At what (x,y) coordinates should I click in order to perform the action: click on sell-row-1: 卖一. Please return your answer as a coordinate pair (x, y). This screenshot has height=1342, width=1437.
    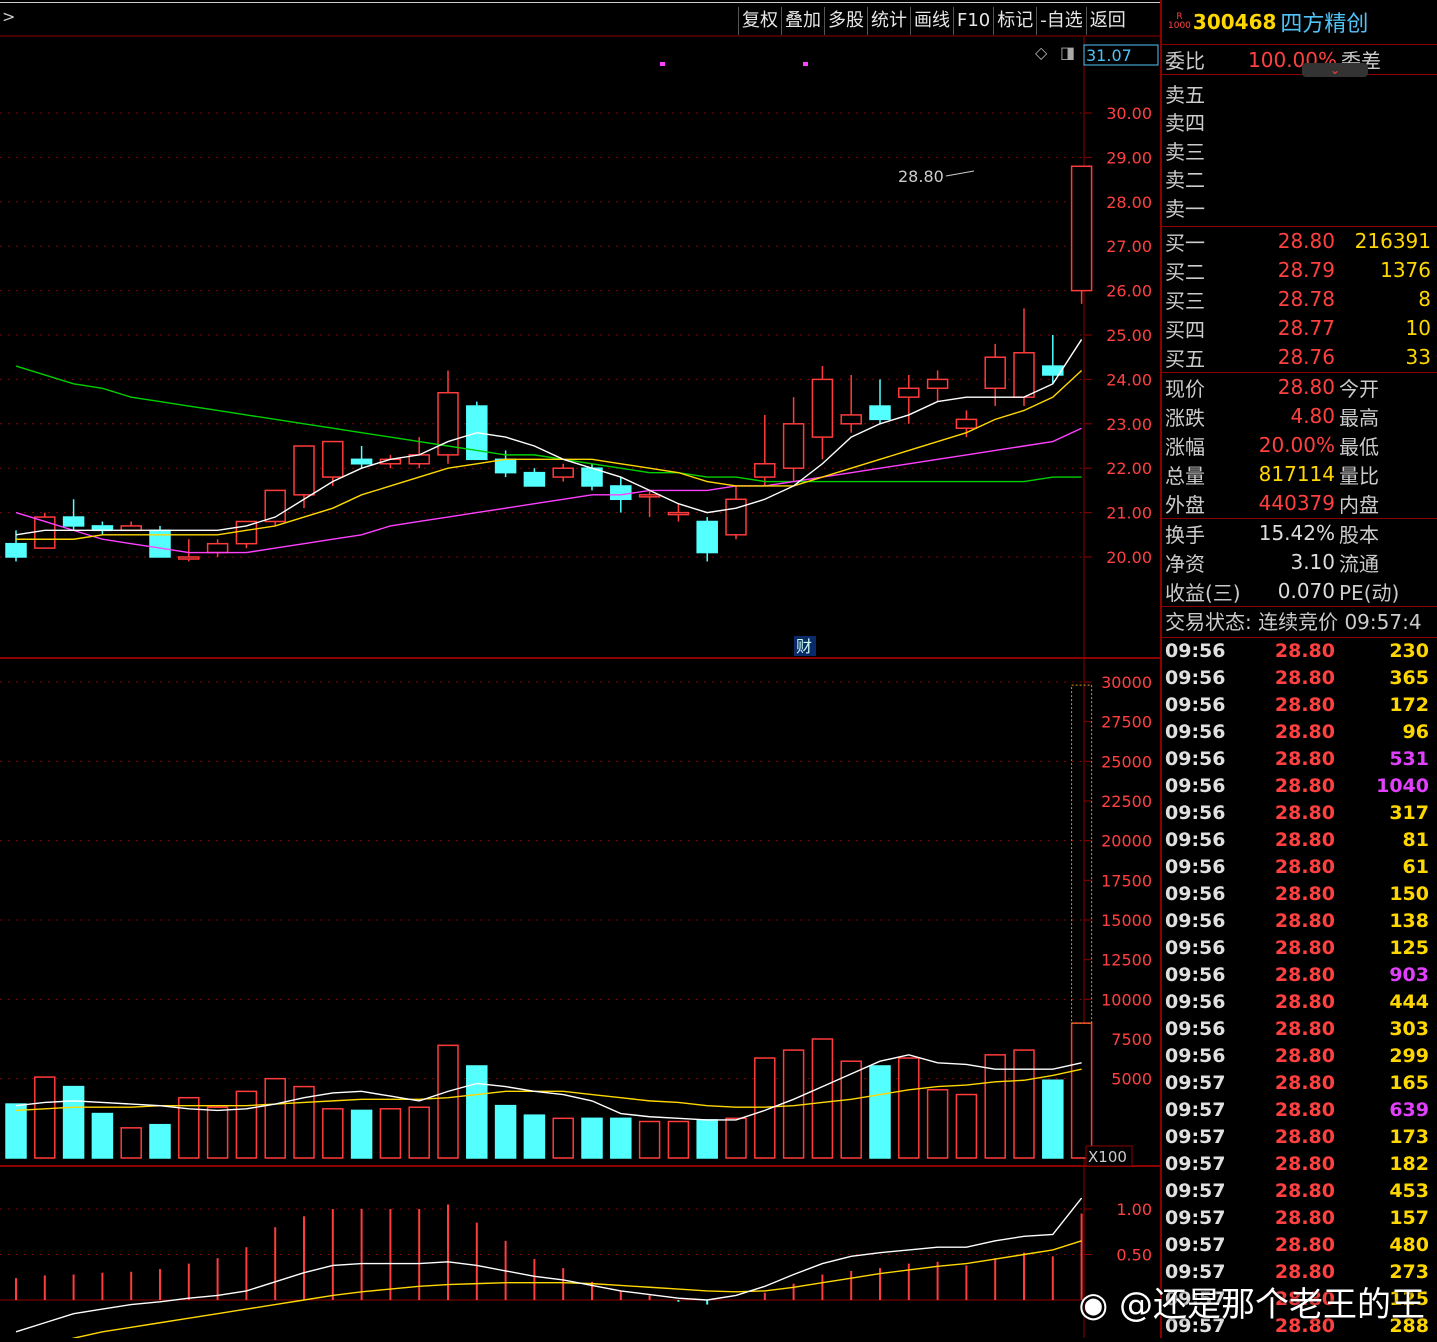
    Looking at the image, I should click on (1299, 207).